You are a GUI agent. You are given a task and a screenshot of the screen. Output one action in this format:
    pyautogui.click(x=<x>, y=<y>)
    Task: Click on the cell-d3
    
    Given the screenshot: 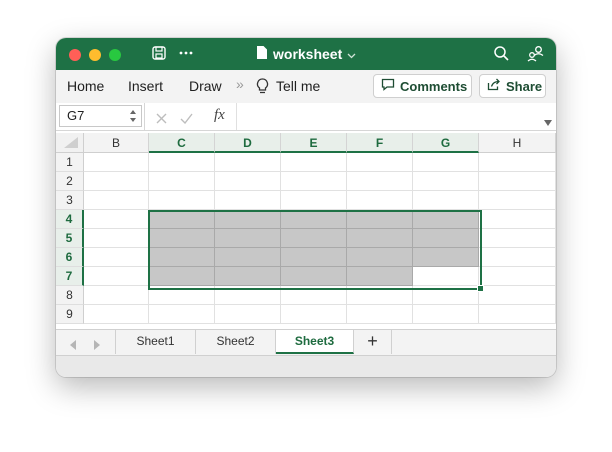 What is the action you would take?
    pyautogui.click(x=248, y=200)
    